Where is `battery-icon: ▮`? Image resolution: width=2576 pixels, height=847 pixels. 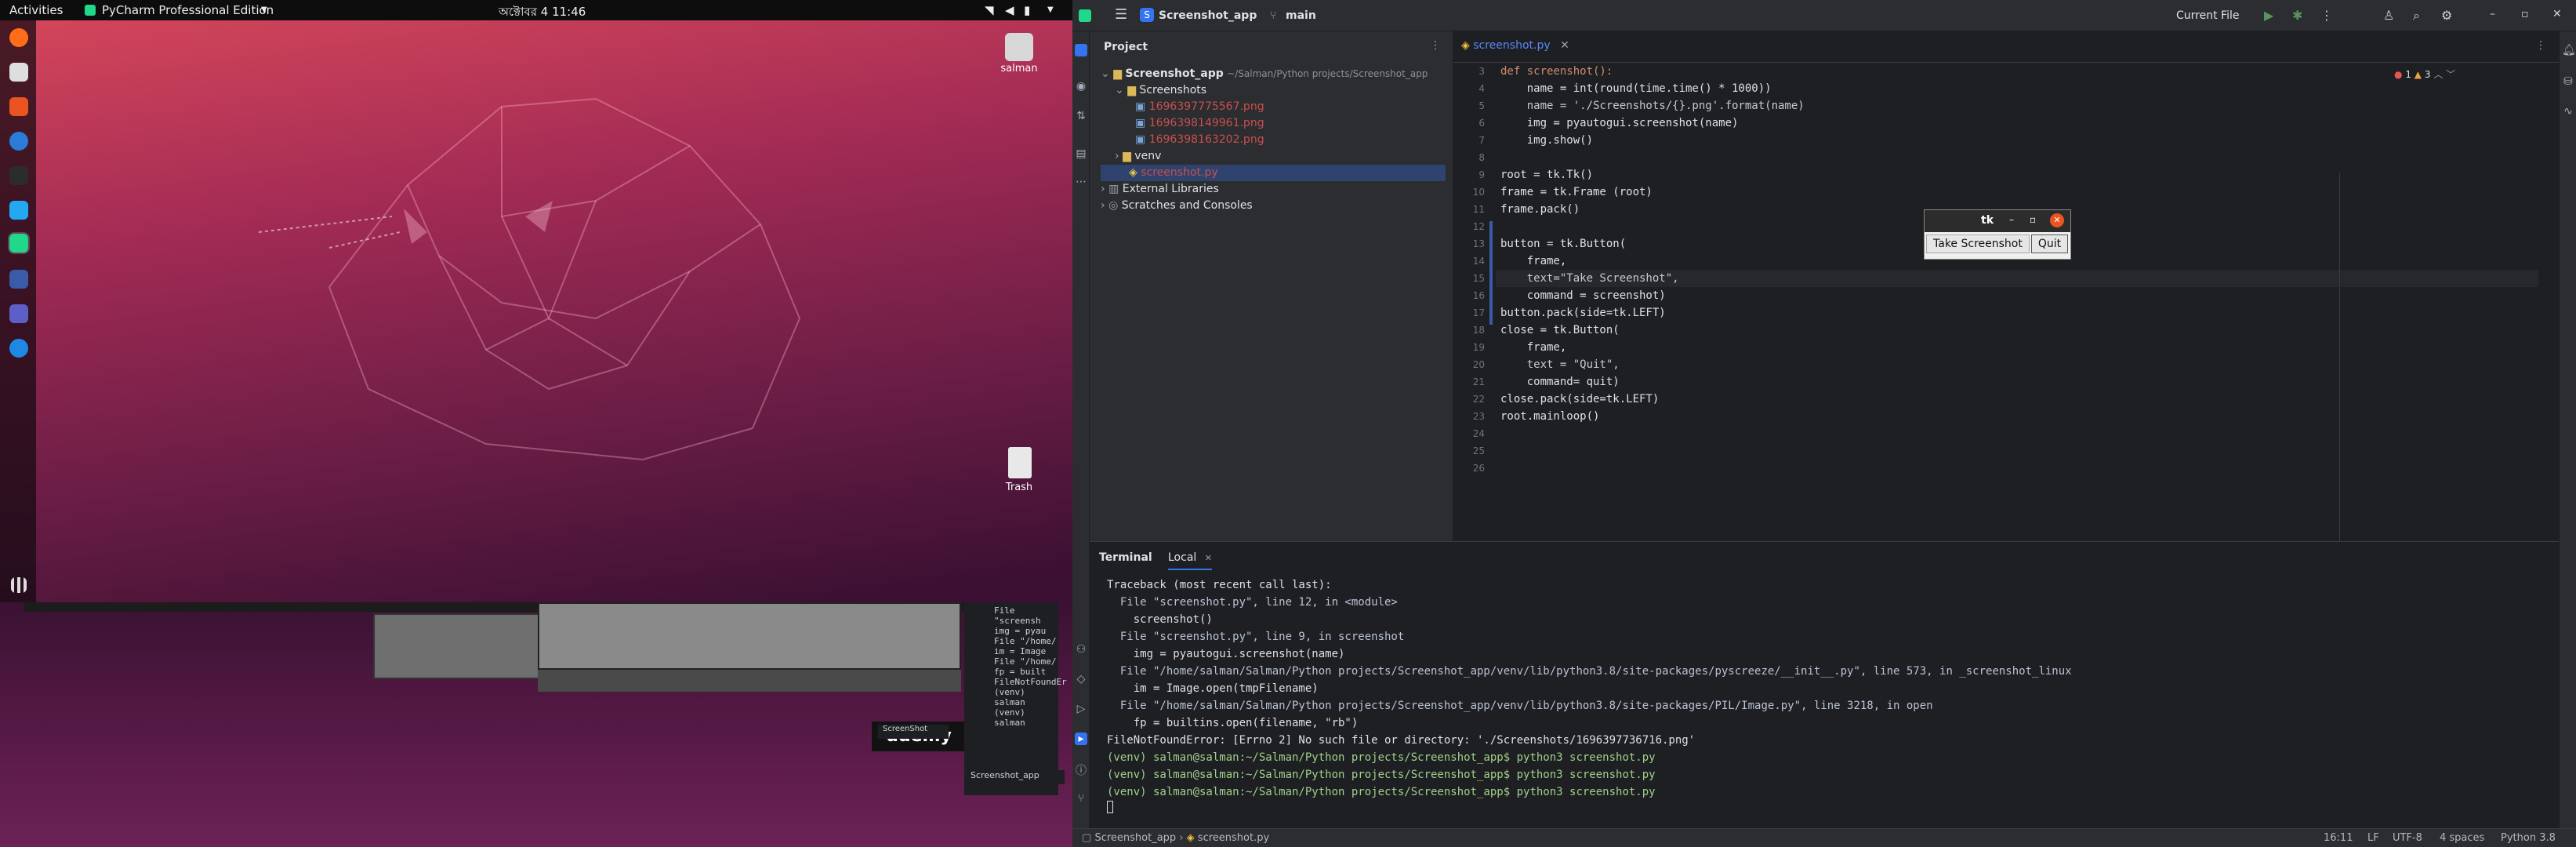
battery-icon: ▮ is located at coordinates (1027, 10).